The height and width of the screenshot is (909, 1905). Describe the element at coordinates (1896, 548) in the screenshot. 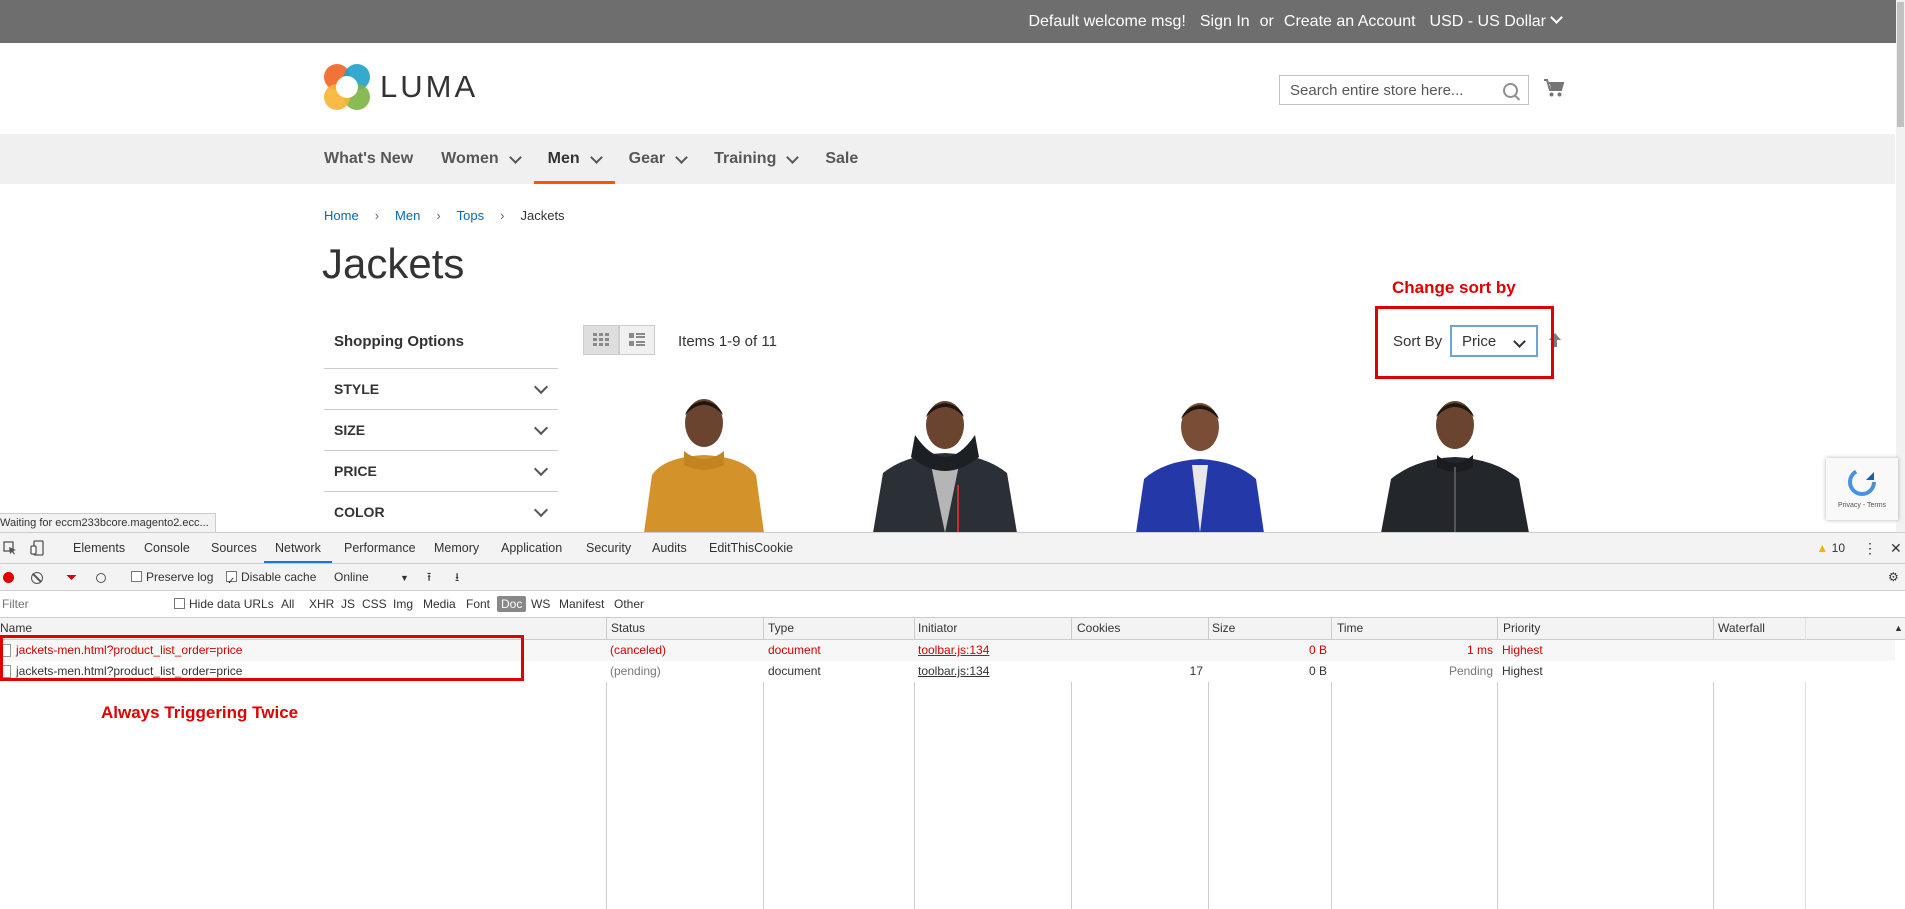

I see `close-icon: ✕` at that location.